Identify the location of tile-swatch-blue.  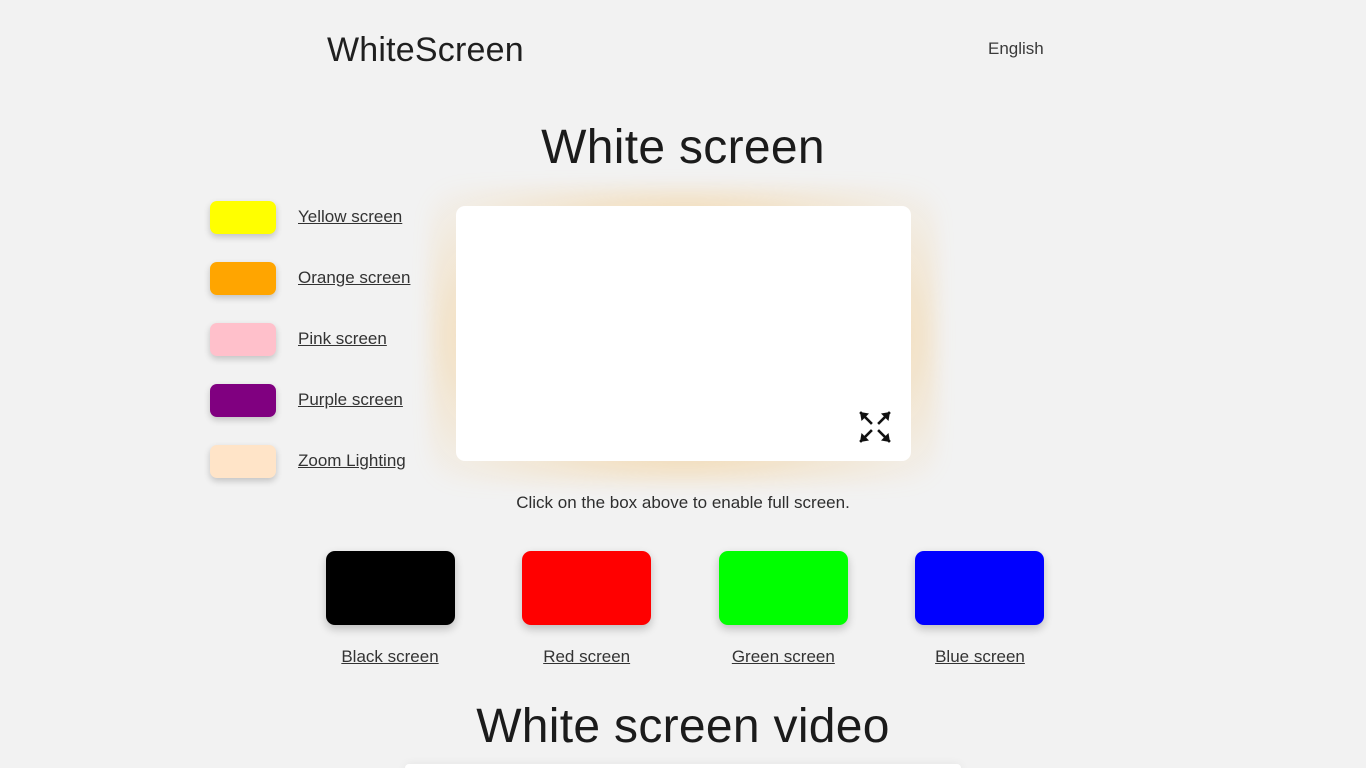
(980, 588).